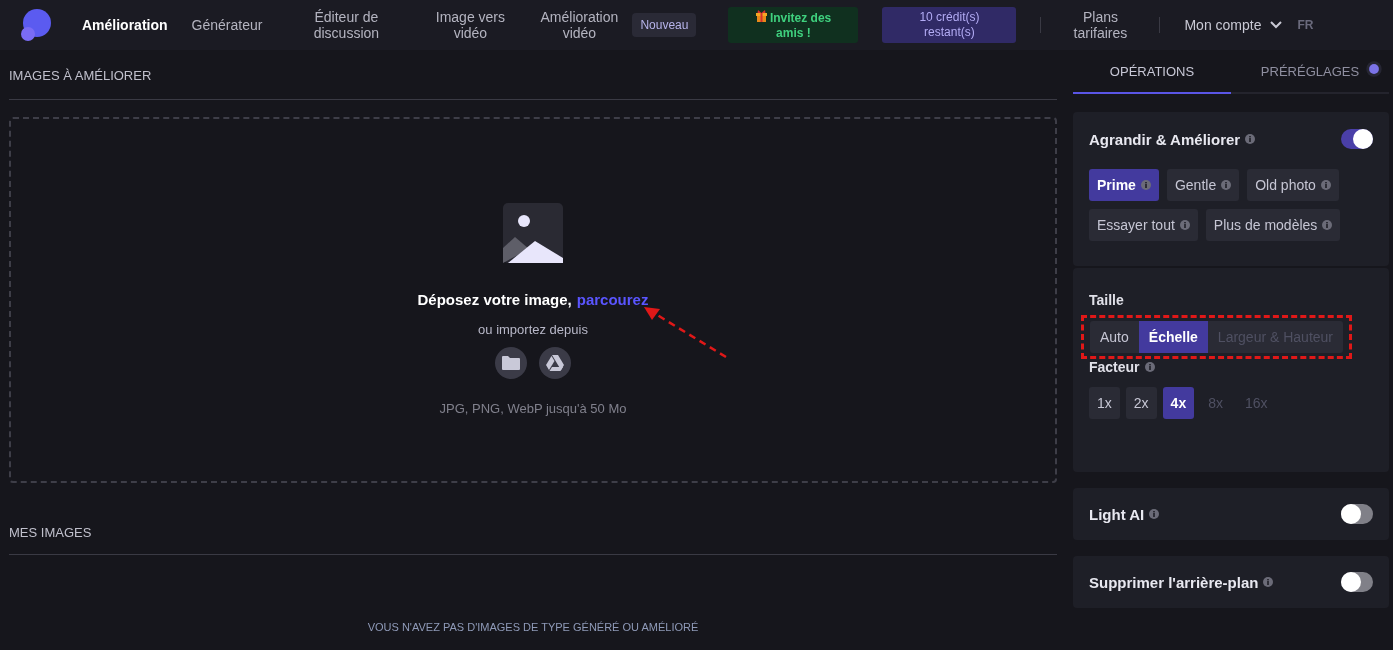  I want to click on nav-link: Plans tarifaires, so click(1100, 25).